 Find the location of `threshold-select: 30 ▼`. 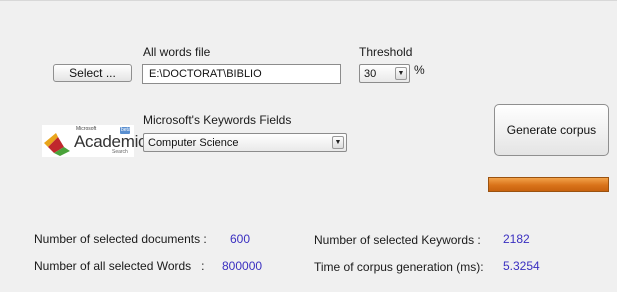

threshold-select: 30 ▼ is located at coordinates (384, 73).